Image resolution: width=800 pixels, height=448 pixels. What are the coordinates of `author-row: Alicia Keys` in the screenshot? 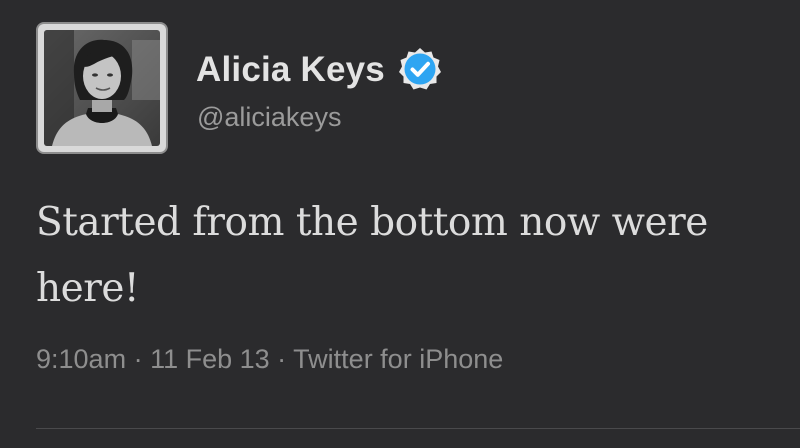 It's located at (319, 69).